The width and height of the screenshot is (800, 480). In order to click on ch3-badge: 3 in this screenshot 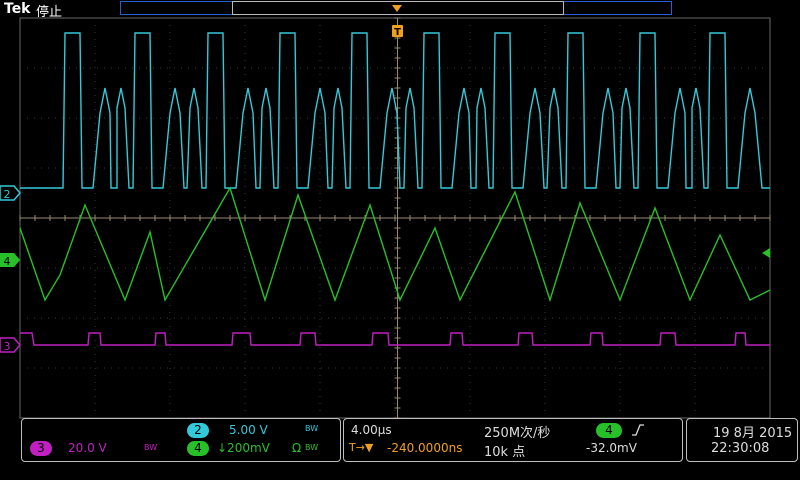, I will do `click(41, 448)`.